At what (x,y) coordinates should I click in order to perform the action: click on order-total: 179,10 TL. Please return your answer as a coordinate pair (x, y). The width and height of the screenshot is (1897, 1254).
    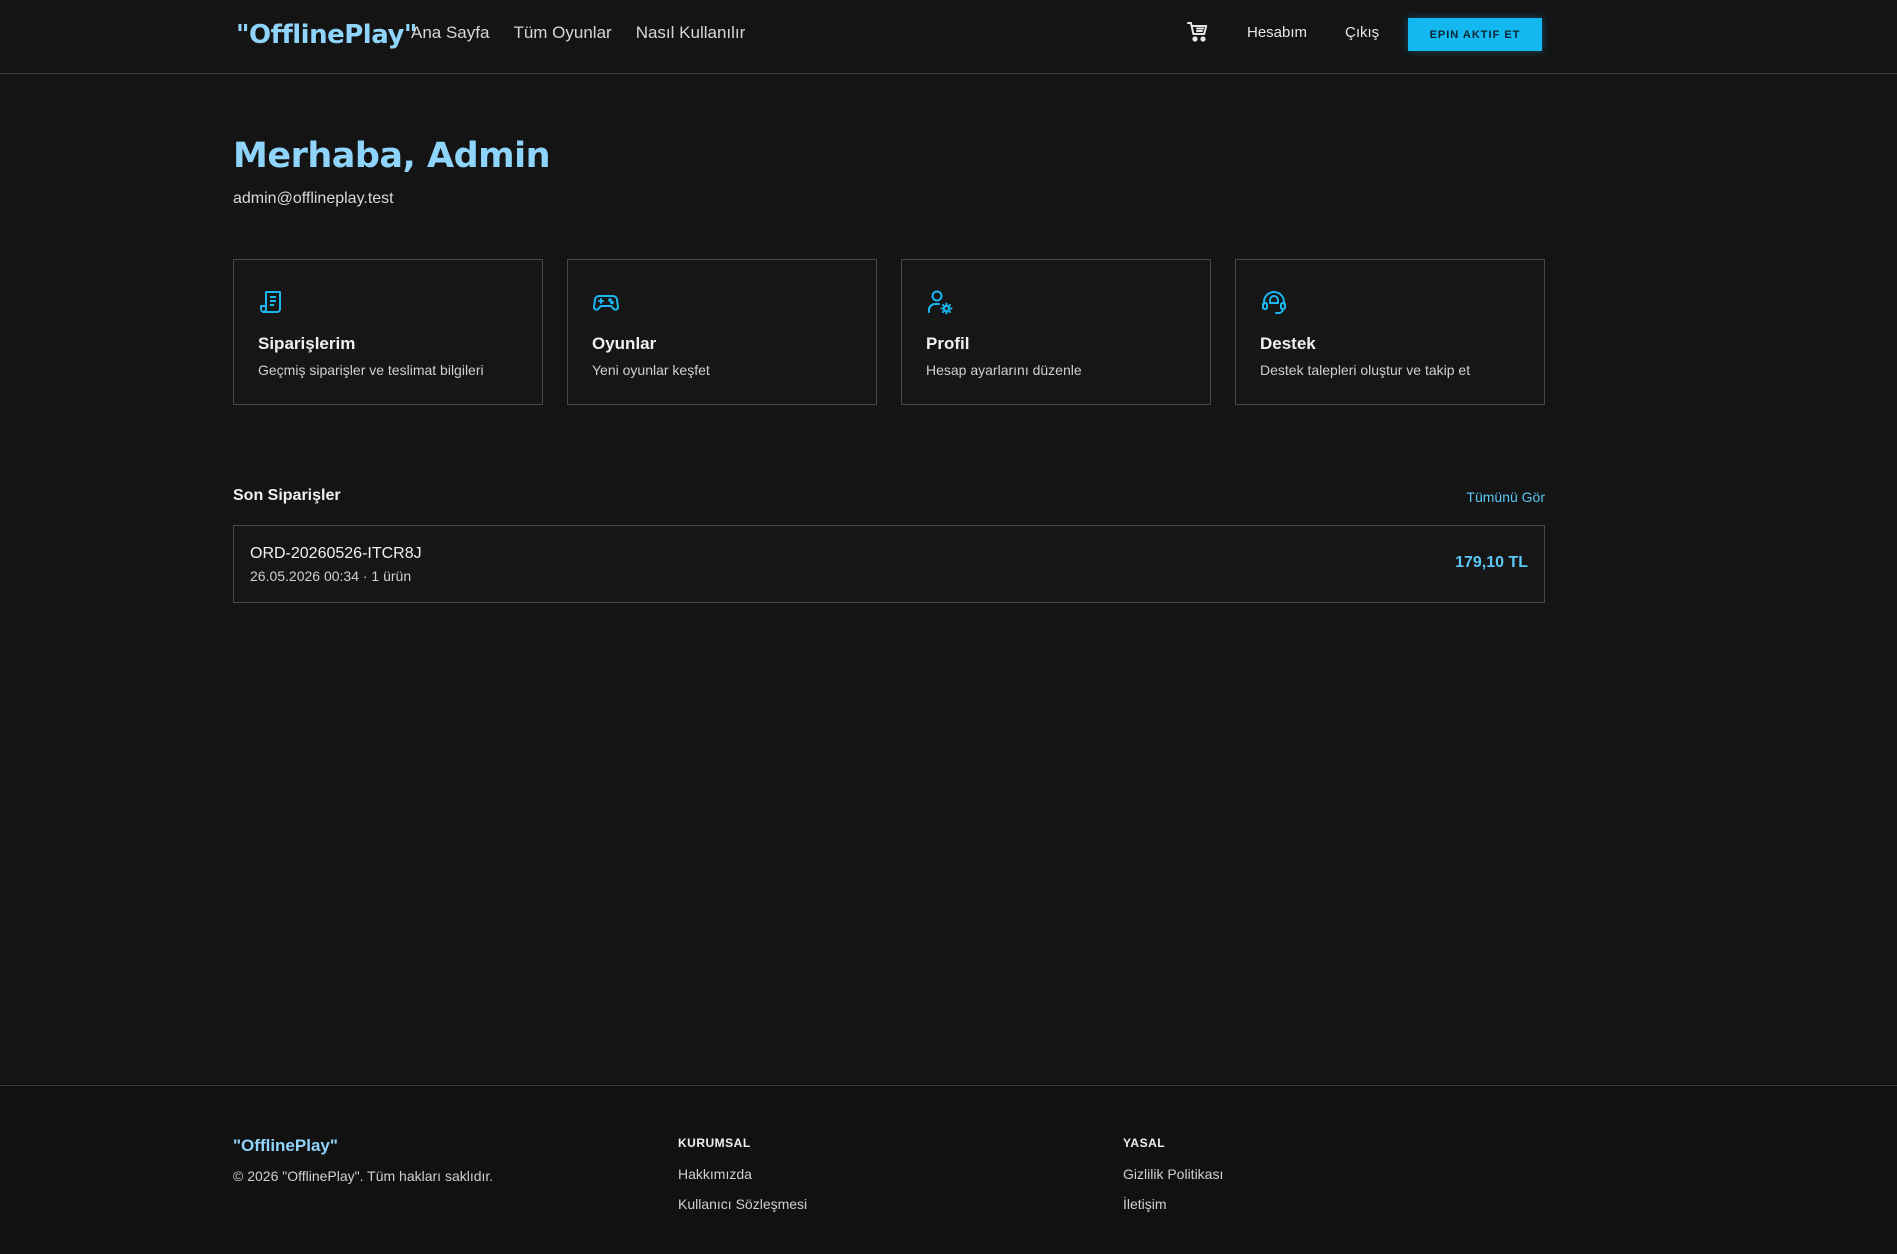
    Looking at the image, I should click on (1491, 562).